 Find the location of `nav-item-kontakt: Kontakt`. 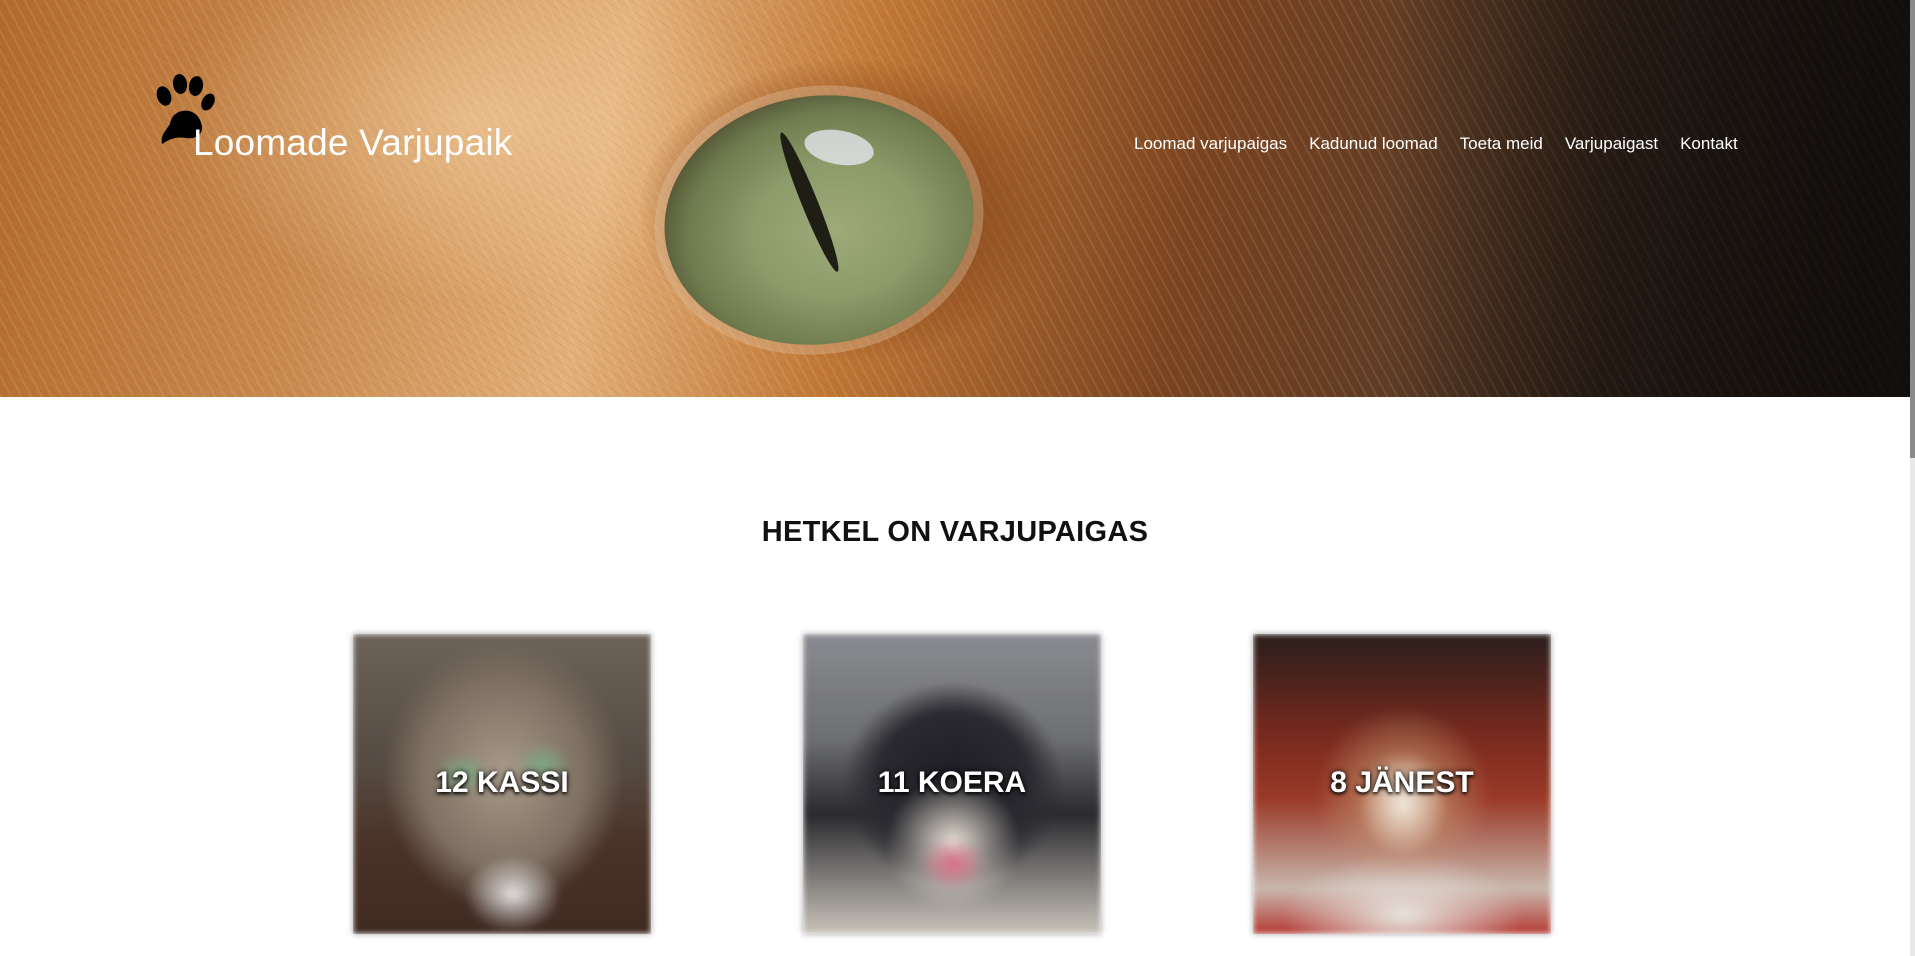

nav-item-kontakt: Kontakt is located at coordinates (1709, 144).